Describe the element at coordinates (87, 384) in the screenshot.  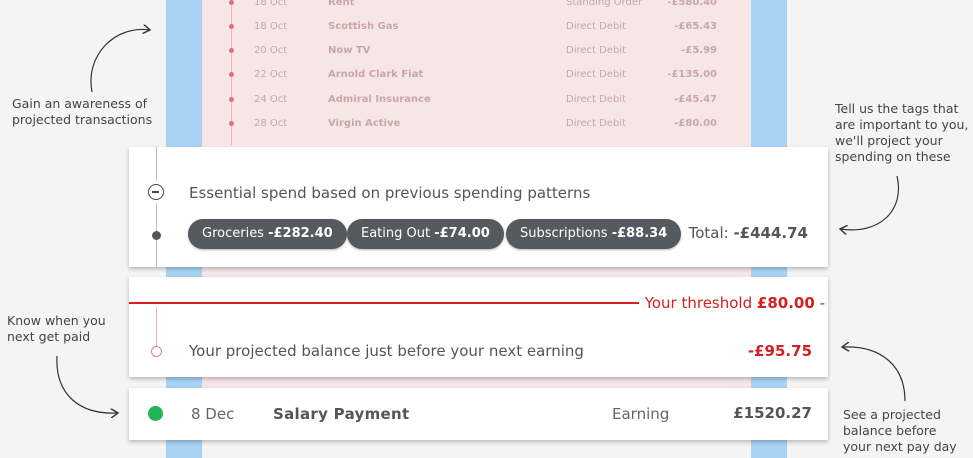
I see `arrow-paid` at that location.